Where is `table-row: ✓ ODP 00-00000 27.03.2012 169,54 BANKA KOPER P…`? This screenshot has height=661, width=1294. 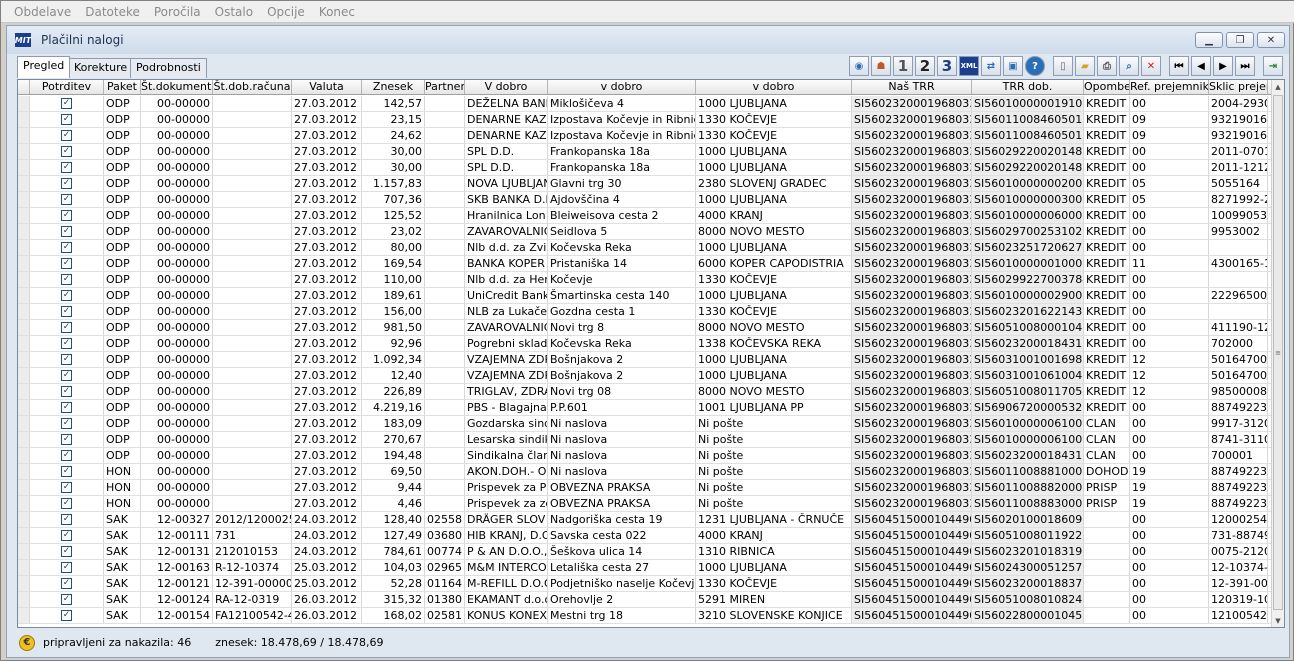 table-row: ✓ ODP 00-00000 27.03.2012 169,54 BANKA KOPER P… is located at coordinates (645, 264).